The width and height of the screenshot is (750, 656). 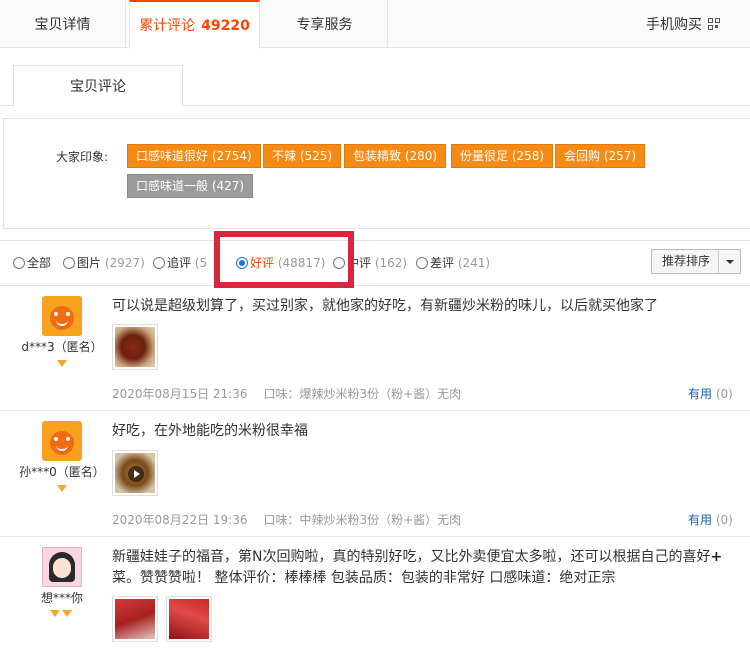 I want to click on review-username: 孙***0（匿名）, so click(x=62, y=472).